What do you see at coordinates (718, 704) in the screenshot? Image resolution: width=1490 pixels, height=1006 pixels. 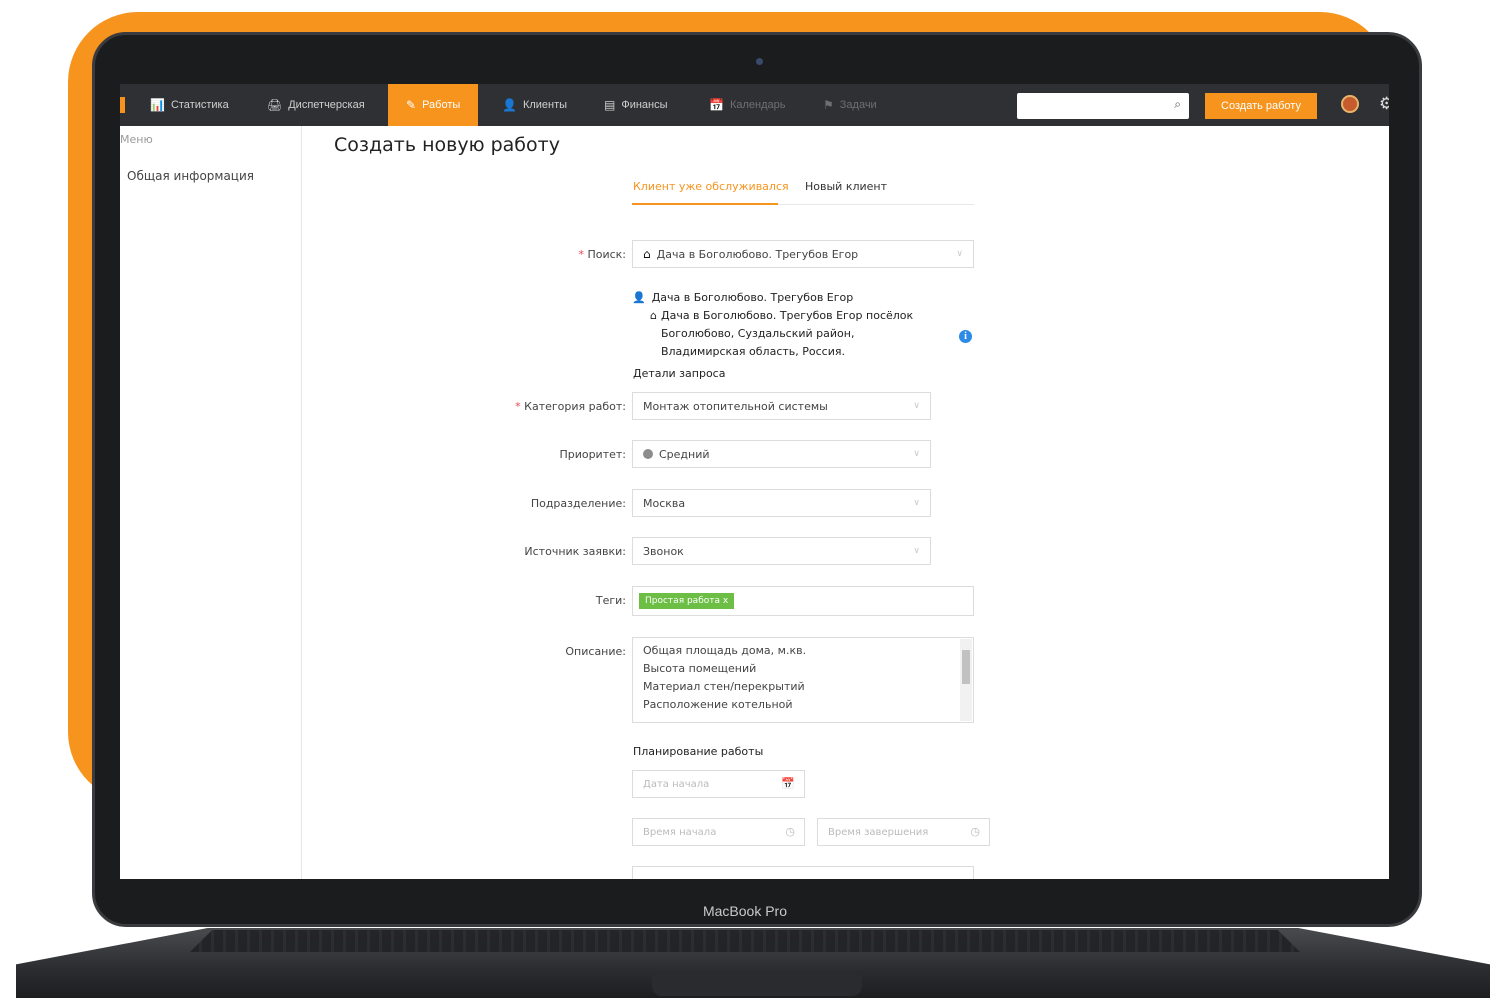 I see `description-line: Расположение котельной` at bounding box center [718, 704].